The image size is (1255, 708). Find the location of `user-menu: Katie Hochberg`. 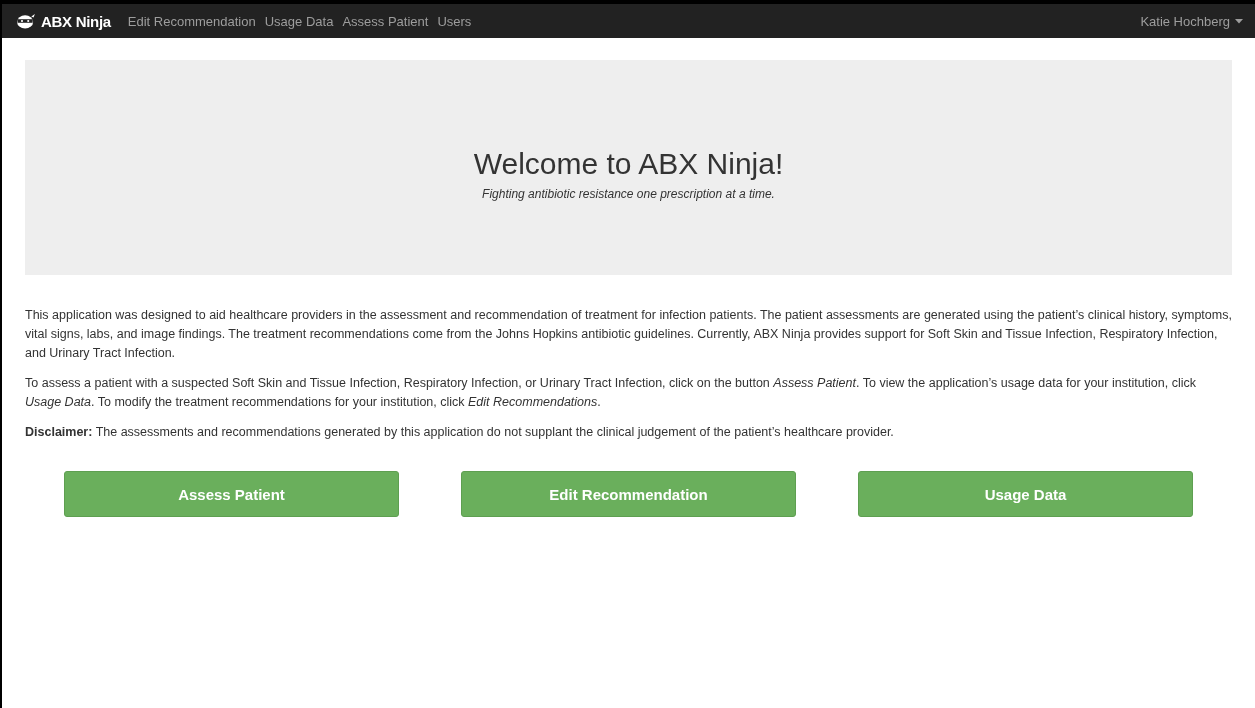

user-menu: Katie Hochberg is located at coordinates (1191, 21).